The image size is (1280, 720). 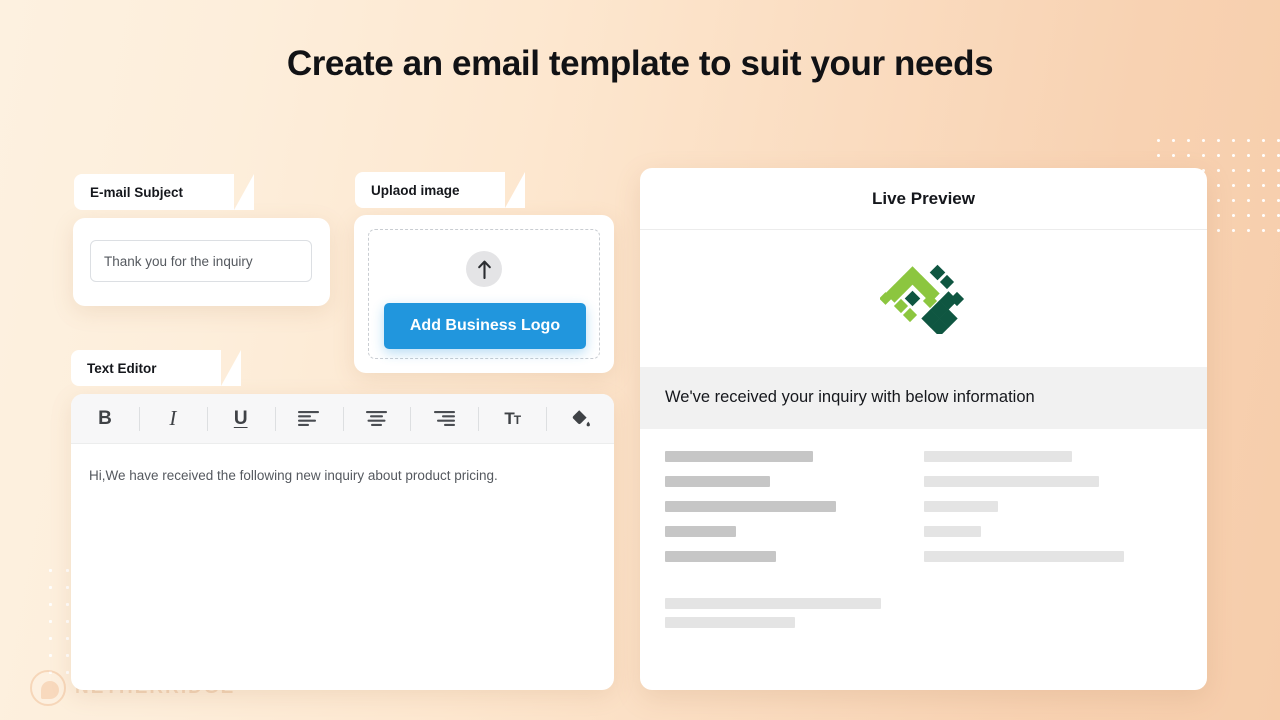 I want to click on tab-upload-image: Uplaod image, so click(x=440, y=190).